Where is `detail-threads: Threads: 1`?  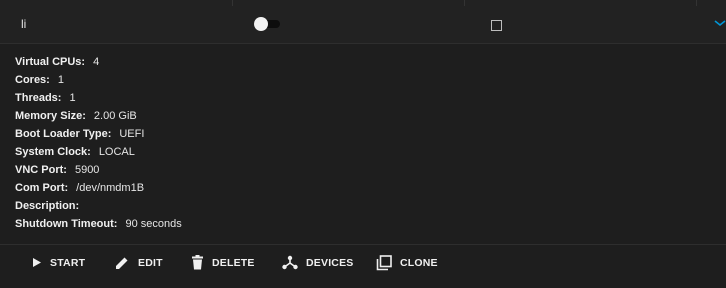
detail-threads: Threads: 1 is located at coordinates (360, 98).